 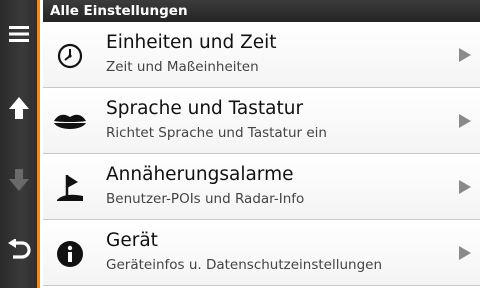 I want to click on lips-icon, so click(x=70, y=122).